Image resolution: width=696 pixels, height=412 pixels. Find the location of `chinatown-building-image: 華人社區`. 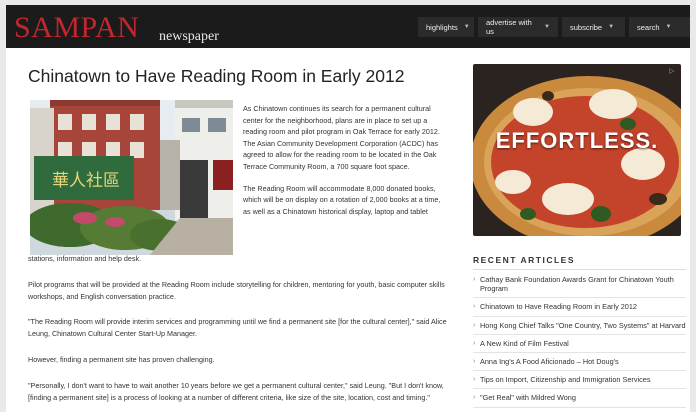

chinatown-building-image: 華人社區 is located at coordinates (131, 177).